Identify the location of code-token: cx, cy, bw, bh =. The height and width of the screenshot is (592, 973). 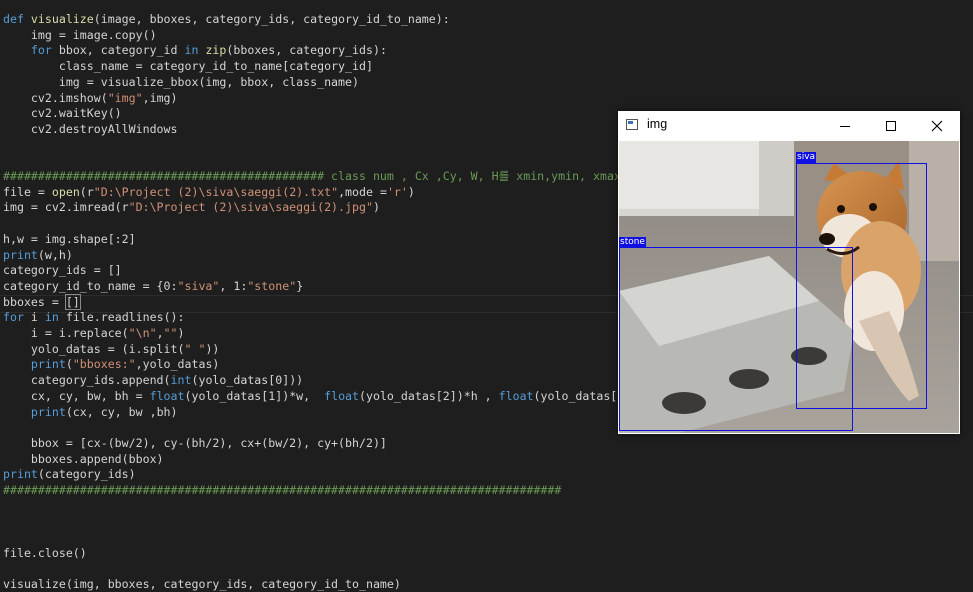
(76, 396).